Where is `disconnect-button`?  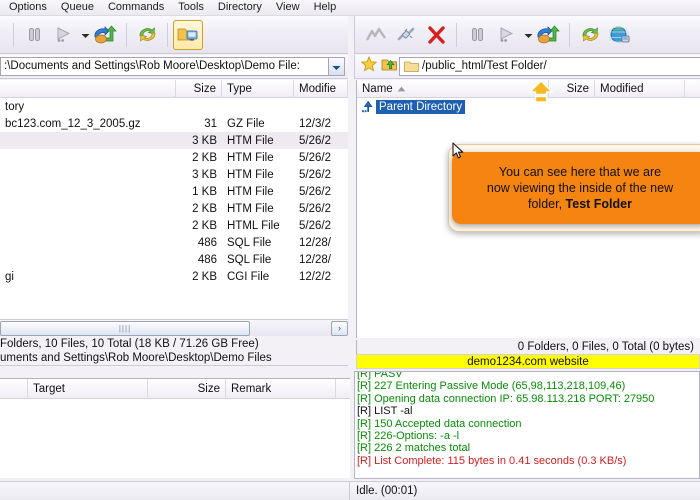 disconnect-button is located at coordinates (406, 35).